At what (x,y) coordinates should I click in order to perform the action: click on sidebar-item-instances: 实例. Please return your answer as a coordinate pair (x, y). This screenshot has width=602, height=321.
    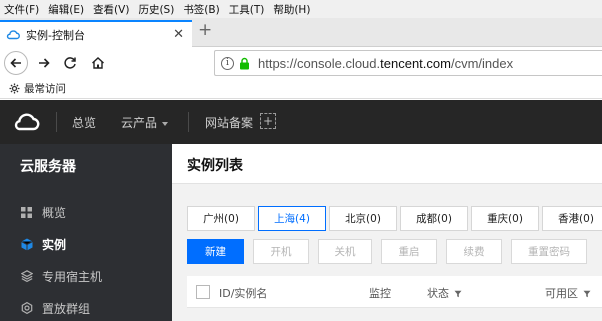
    Looking at the image, I should click on (86, 244).